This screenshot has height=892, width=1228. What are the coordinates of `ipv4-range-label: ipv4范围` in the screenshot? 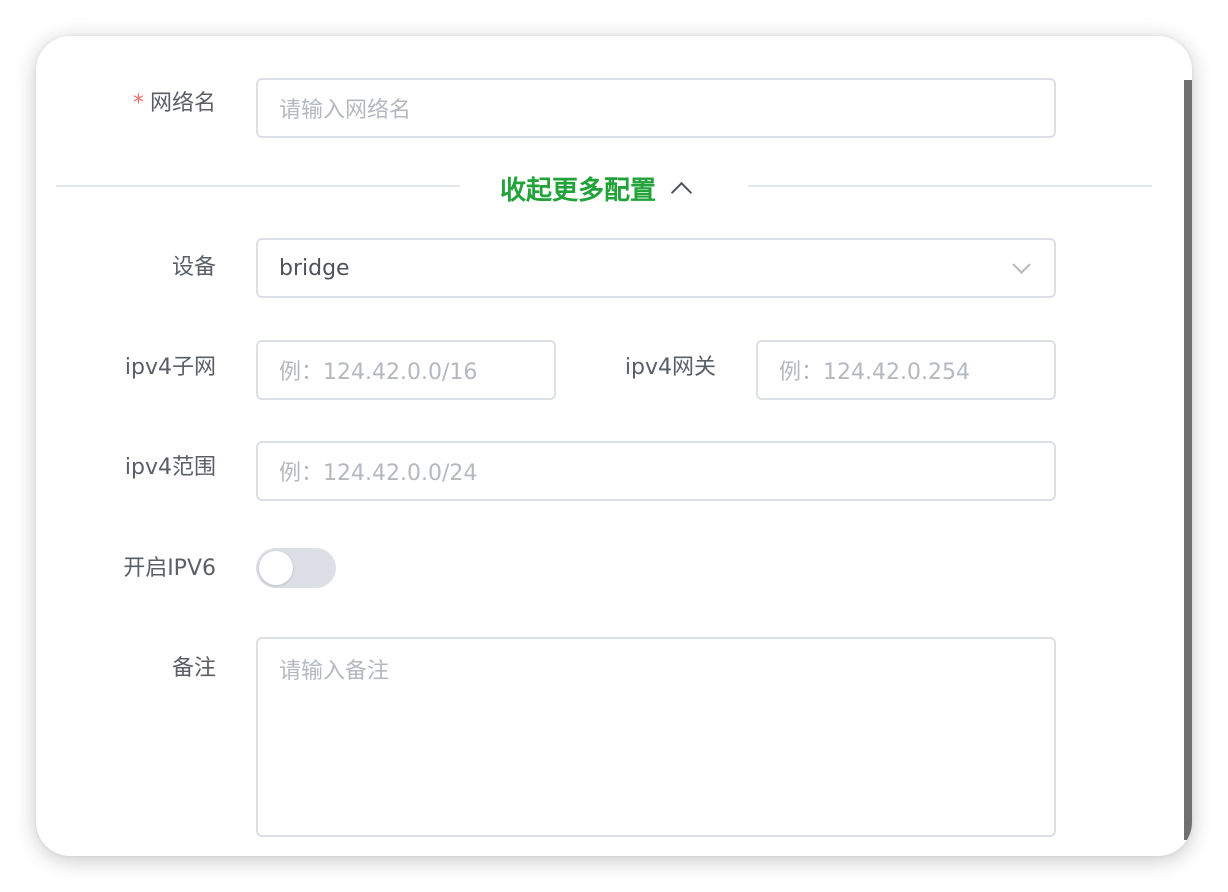 It's located at (170, 467).